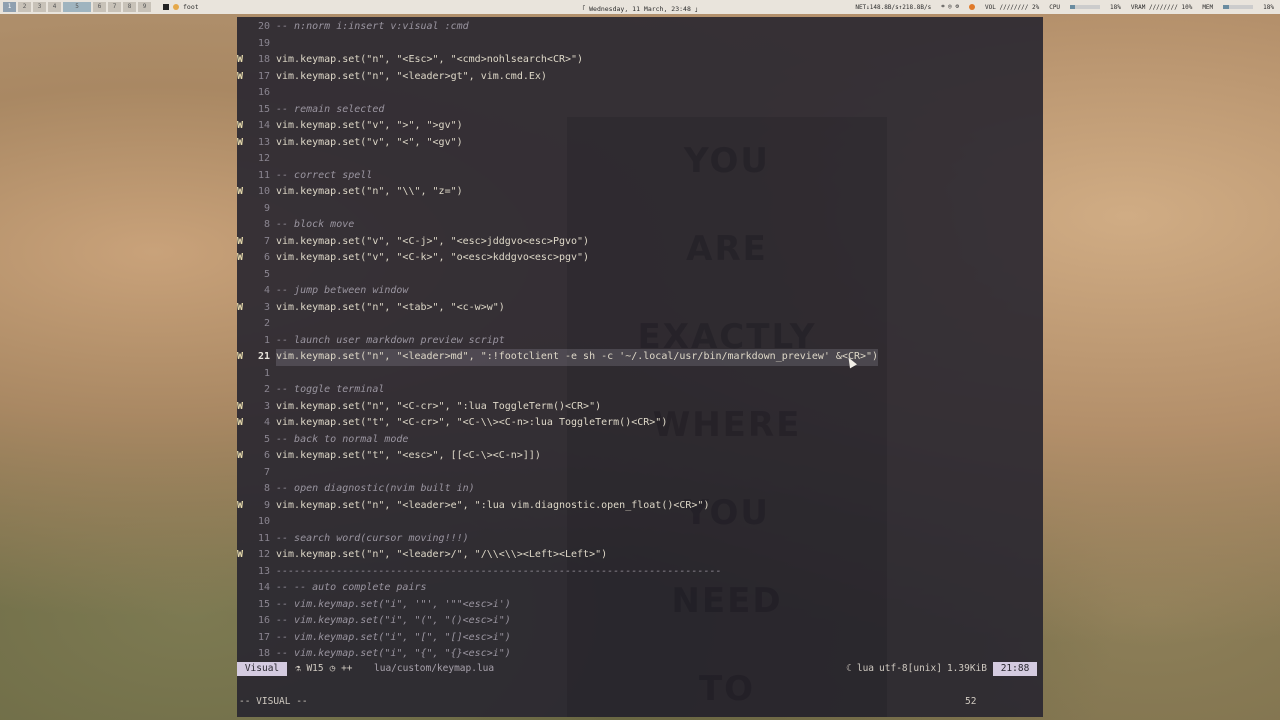 Image resolution: width=1280 pixels, height=720 pixels. What do you see at coordinates (266, 373) in the screenshot?
I see `line-number: 1` at bounding box center [266, 373].